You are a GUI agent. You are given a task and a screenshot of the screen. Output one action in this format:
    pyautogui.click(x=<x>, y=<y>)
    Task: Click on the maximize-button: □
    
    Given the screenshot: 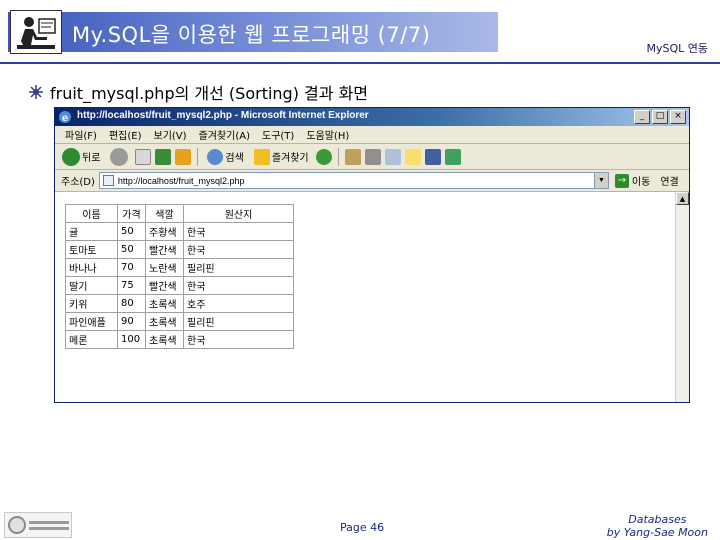 What is the action you would take?
    pyautogui.click(x=660, y=117)
    